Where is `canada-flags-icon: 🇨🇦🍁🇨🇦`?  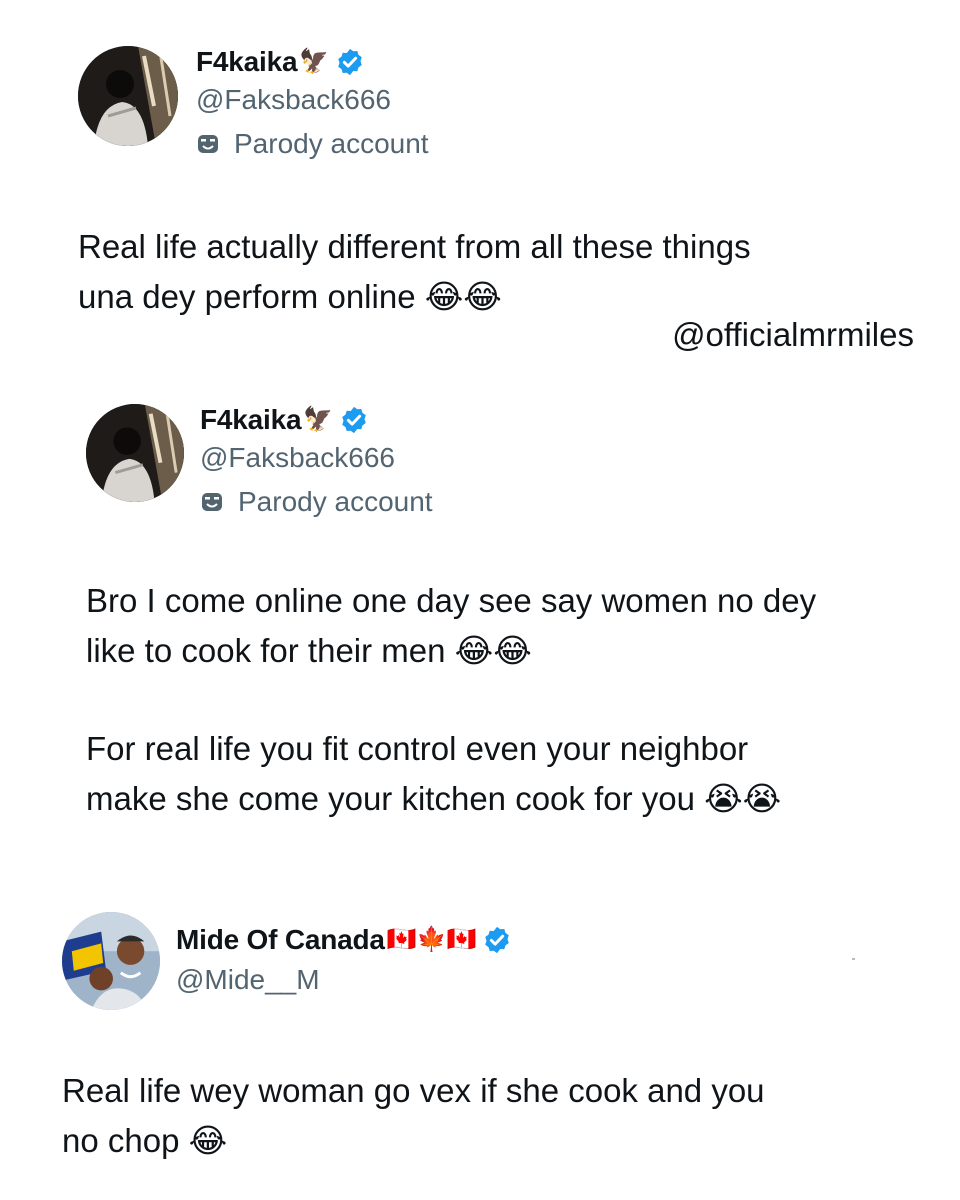 canada-flags-icon: 🇨🇦🍁🇨🇦 is located at coordinates (431, 939).